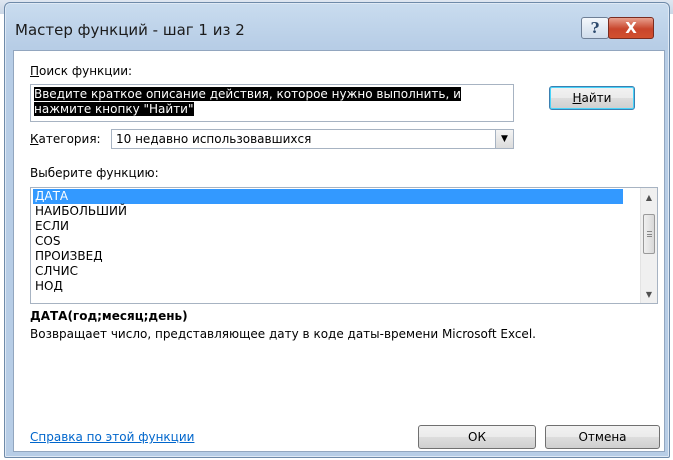 This screenshot has width=673, height=460. Describe the element at coordinates (504, 139) in the screenshot. I see `dropdown-arrow-icon: ▼` at that location.